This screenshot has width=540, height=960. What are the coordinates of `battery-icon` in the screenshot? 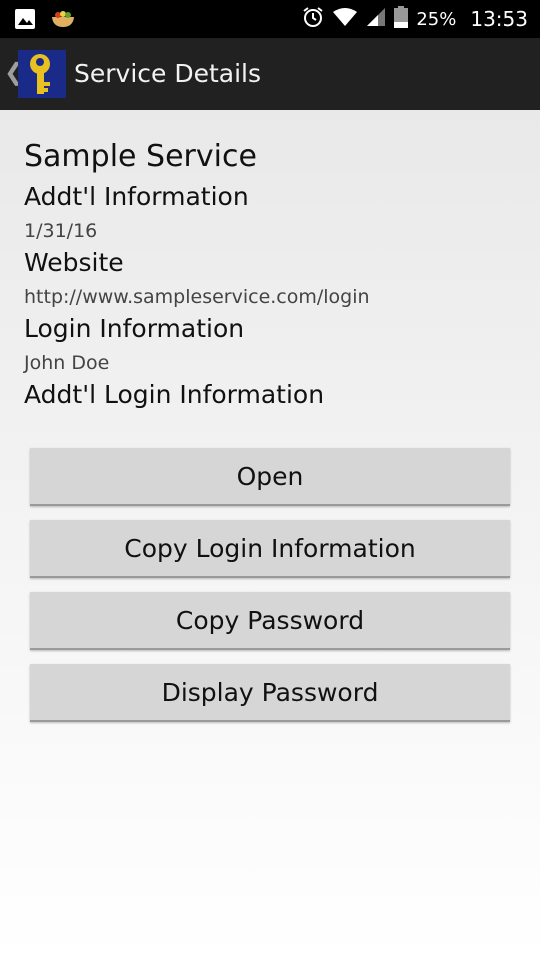 It's located at (401, 19).